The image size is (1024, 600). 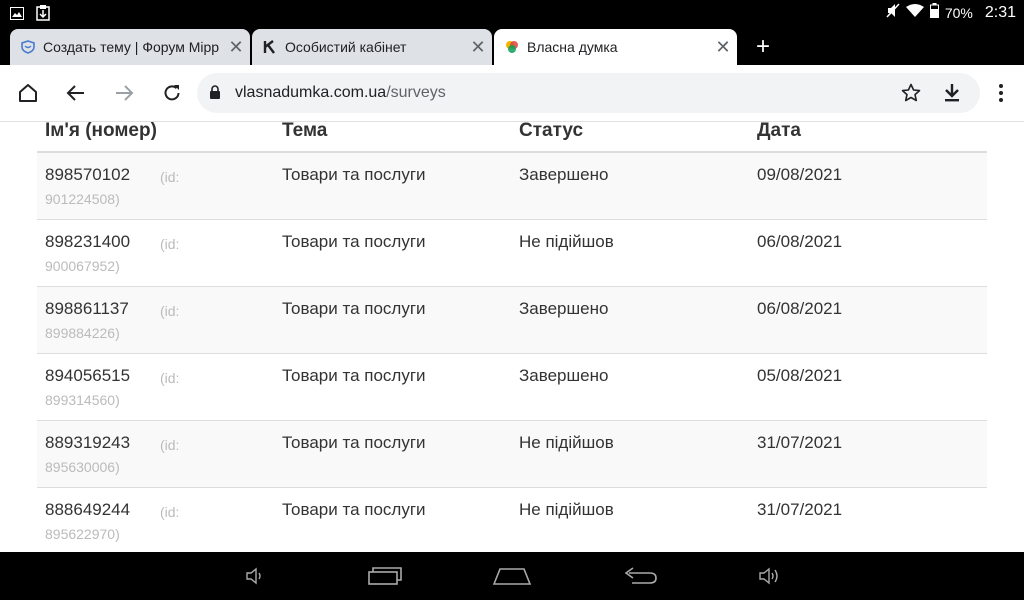 I want to click on home-nav-icon, so click(x=512, y=576).